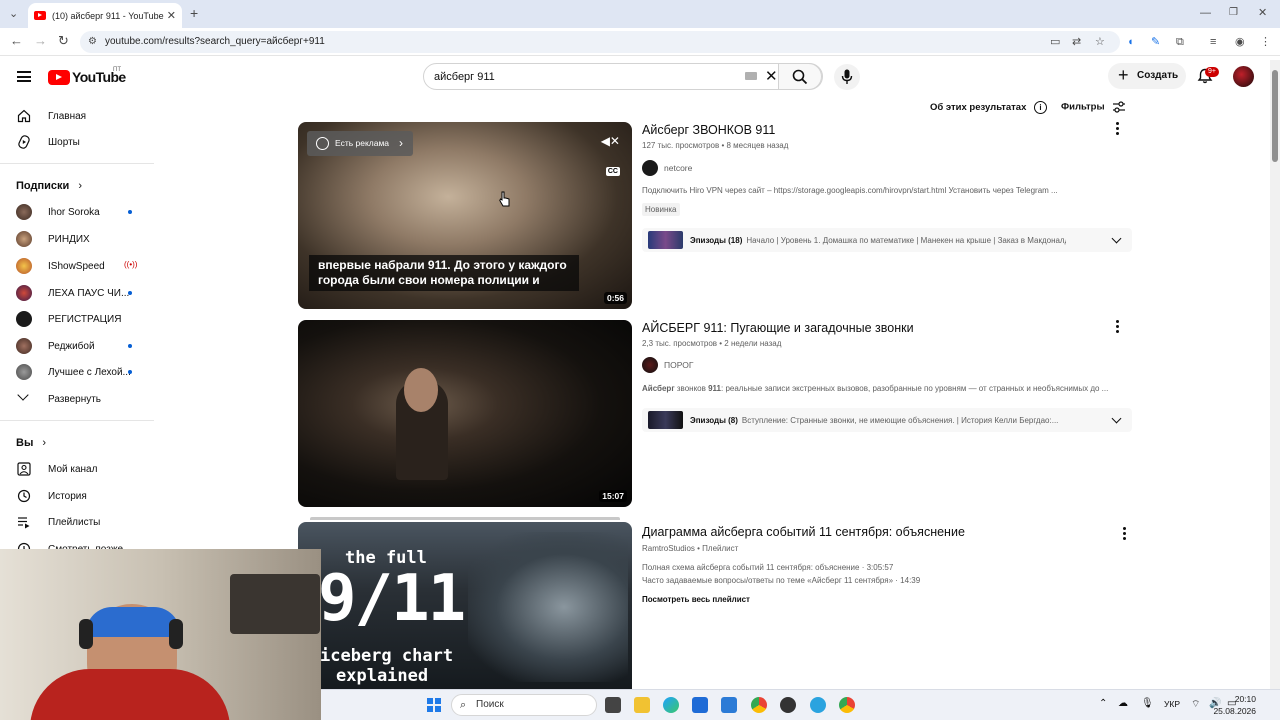 Image resolution: width=1280 pixels, height=720 pixels. What do you see at coordinates (92, 42) in the screenshot?
I see `site-info-icon: ⚙` at bounding box center [92, 42].